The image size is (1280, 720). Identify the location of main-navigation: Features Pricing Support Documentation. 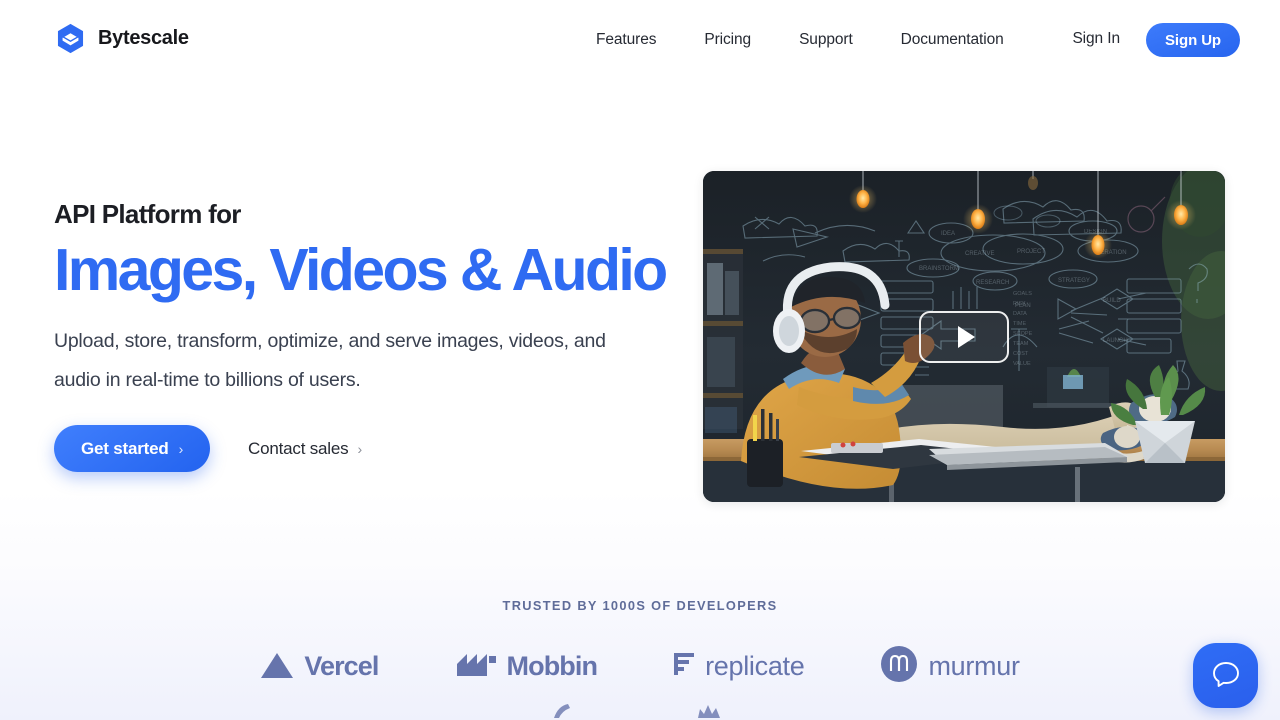
(804, 40).